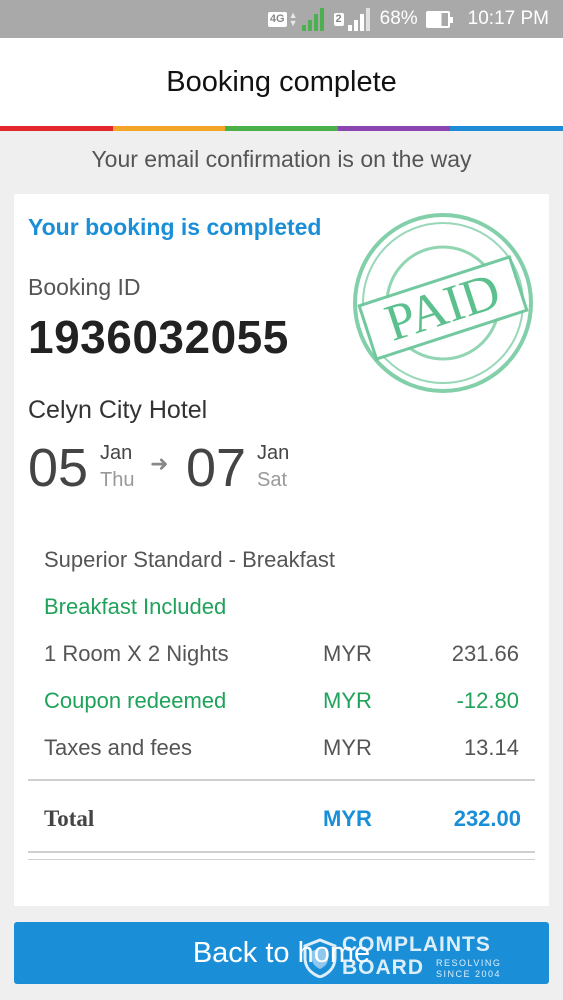 The image size is (563, 1000). What do you see at coordinates (293, 19) in the screenshot?
I see `data-arrows-icon: ▲ ▼` at bounding box center [293, 19].